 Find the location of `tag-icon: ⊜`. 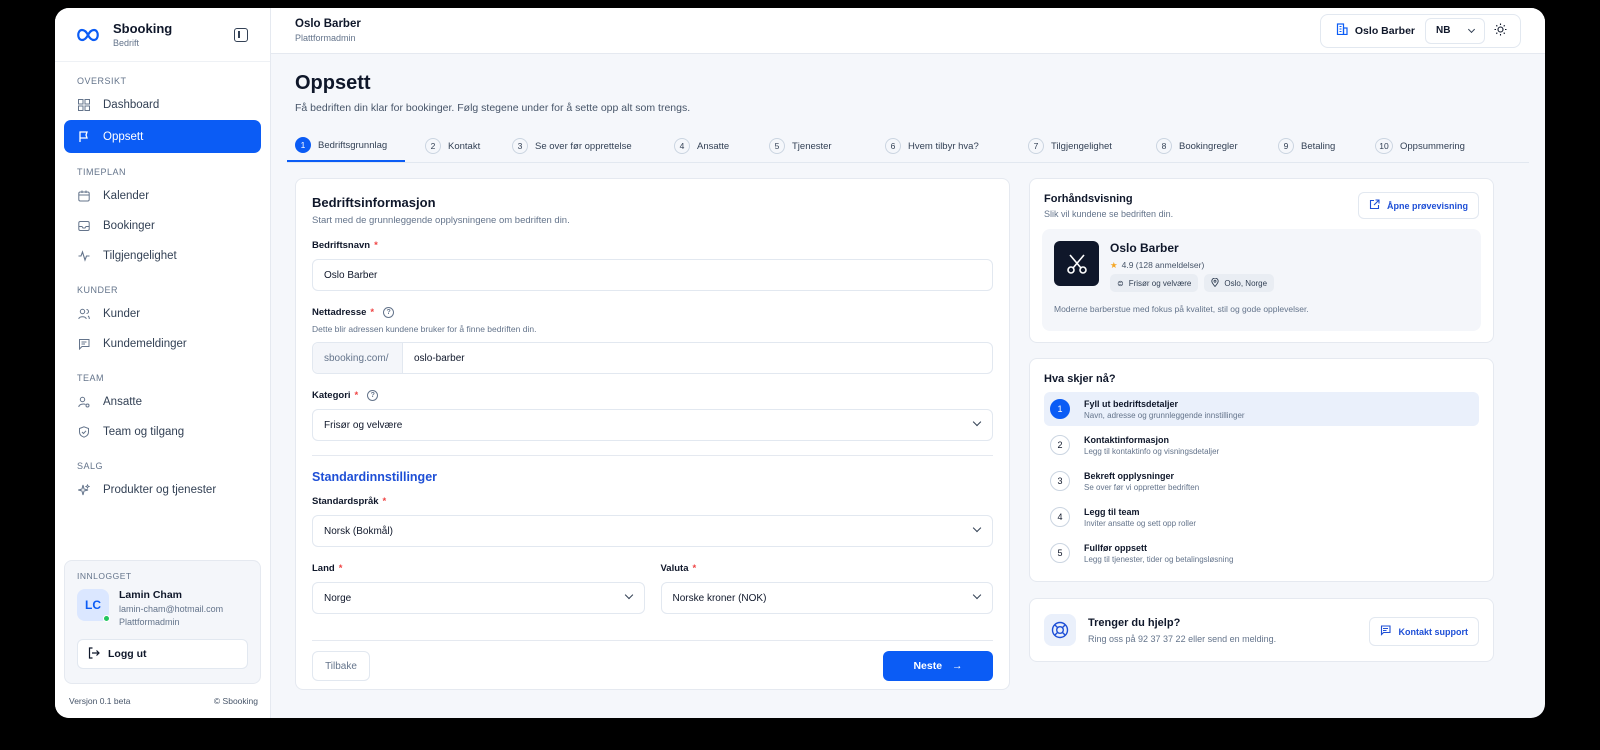

tag-icon: ⊜ is located at coordinates (1120, 283).